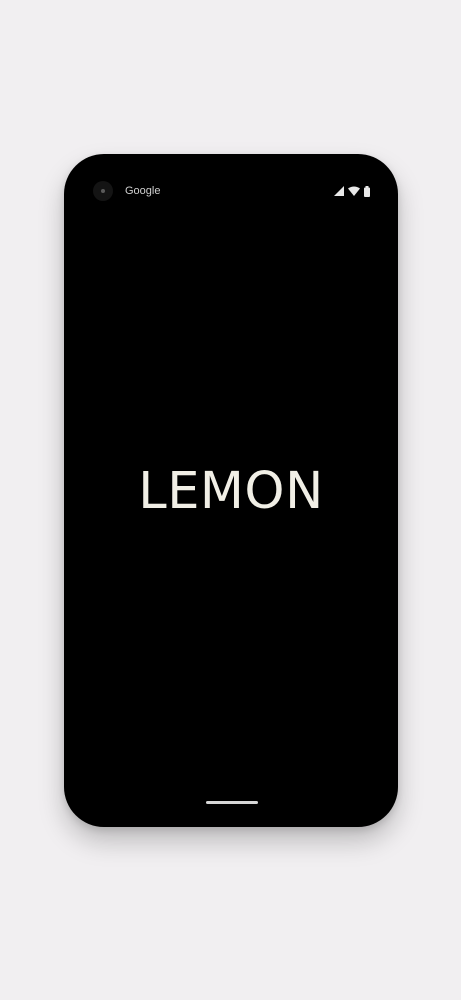  Describe the element at coordinates (232, 802) in the screenshot. I see `home-indicator` at that location.